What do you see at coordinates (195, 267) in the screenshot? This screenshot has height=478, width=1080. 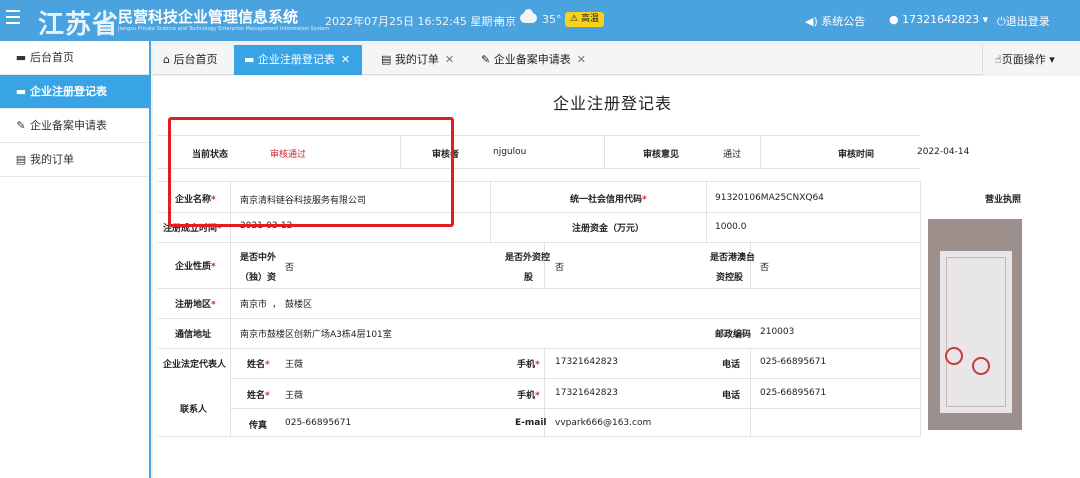 I see `nature-label: 企业性质*` at bounding box center [195, 267].